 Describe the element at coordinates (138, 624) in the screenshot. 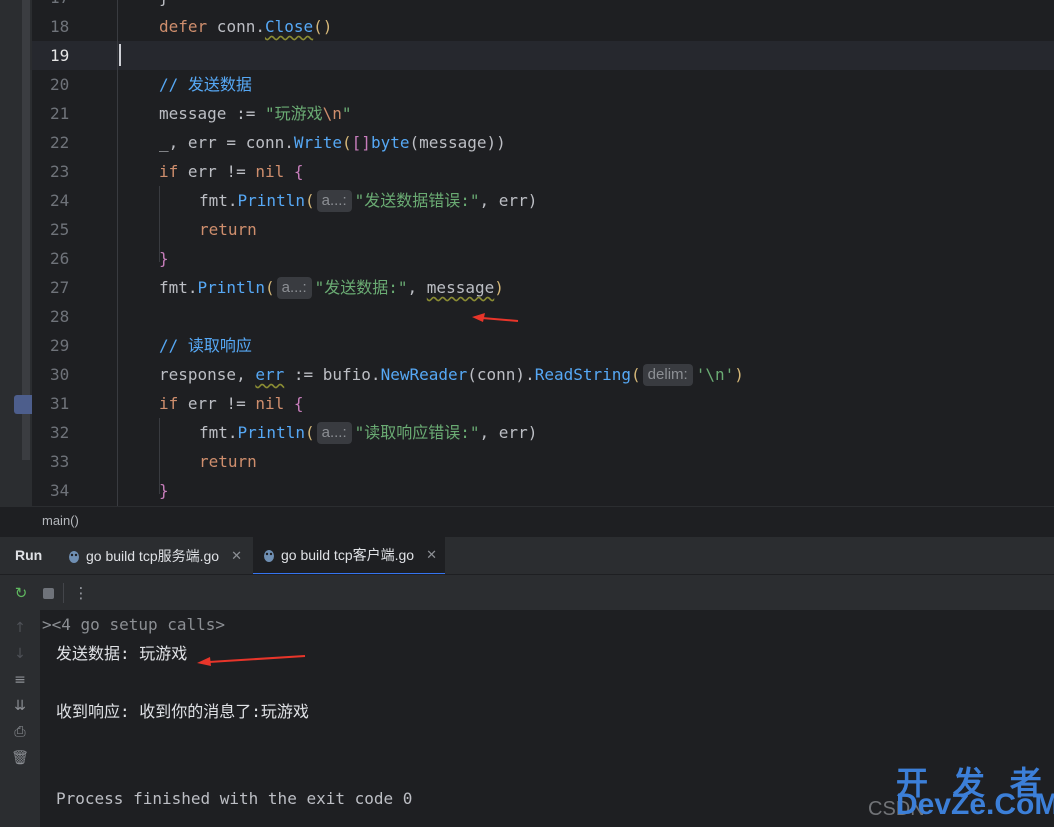

I see `setup-calls-label: <4 go setup calls>` at that location.